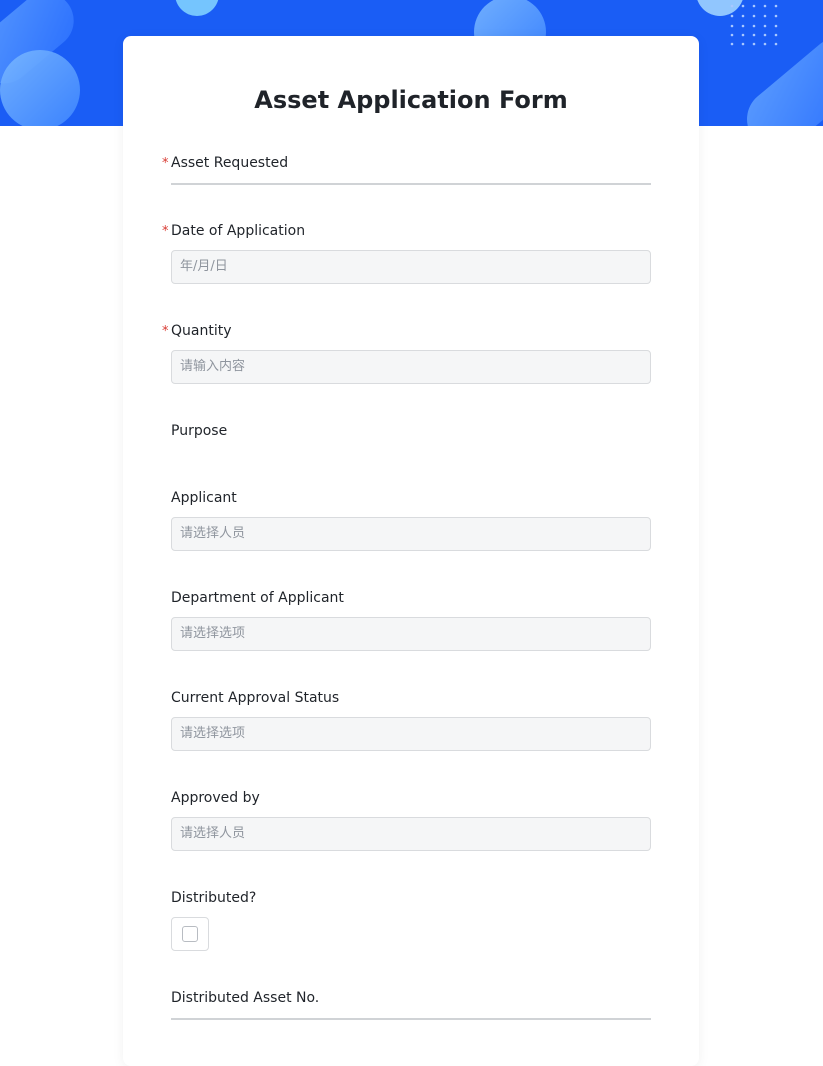  I want to click on field-label-text: Department of Applicant, so click(257, 598).